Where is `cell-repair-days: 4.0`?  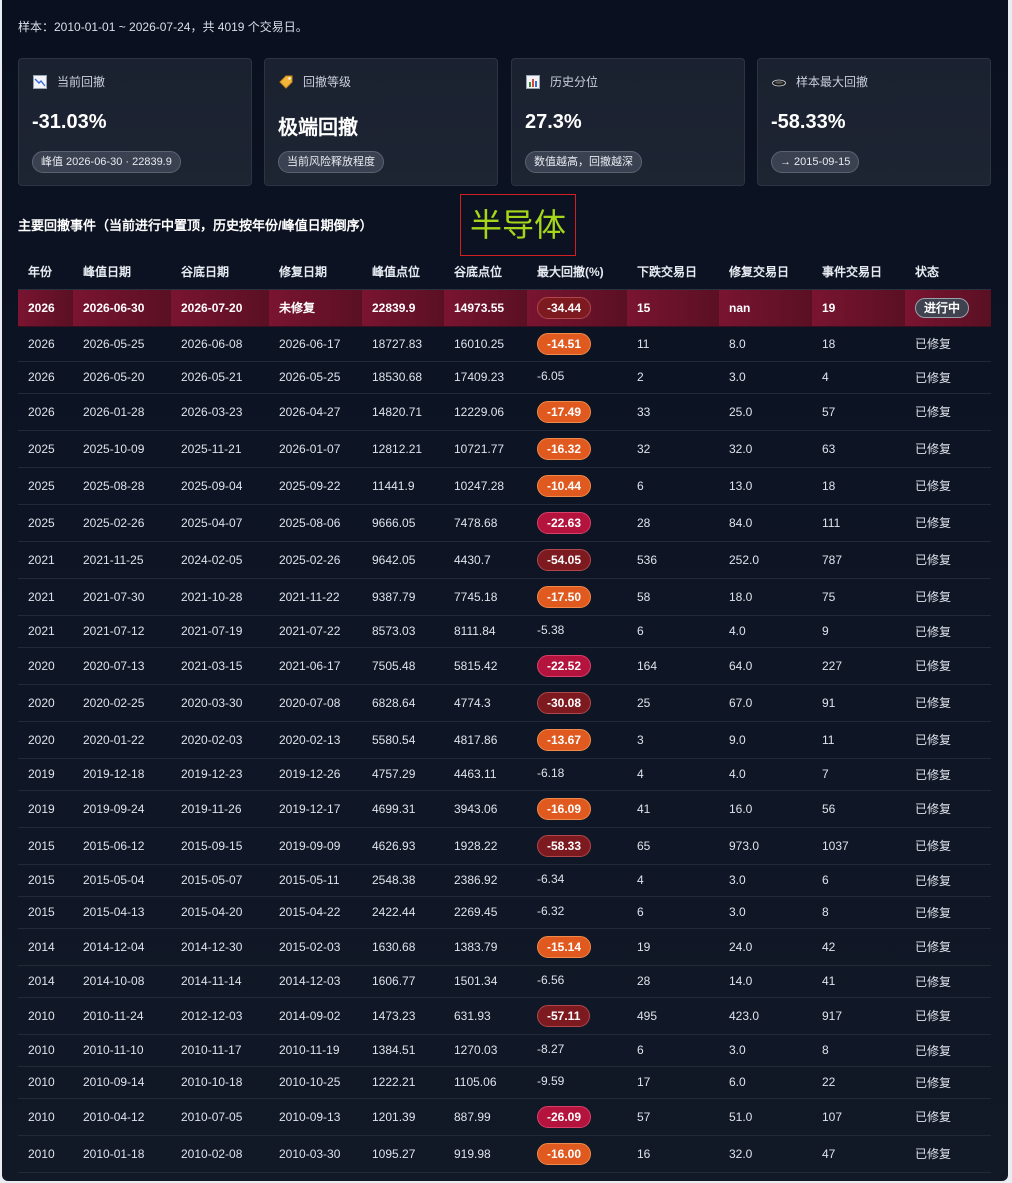 cell-repair-days: 4.0 is located at coordinates (765, 774).